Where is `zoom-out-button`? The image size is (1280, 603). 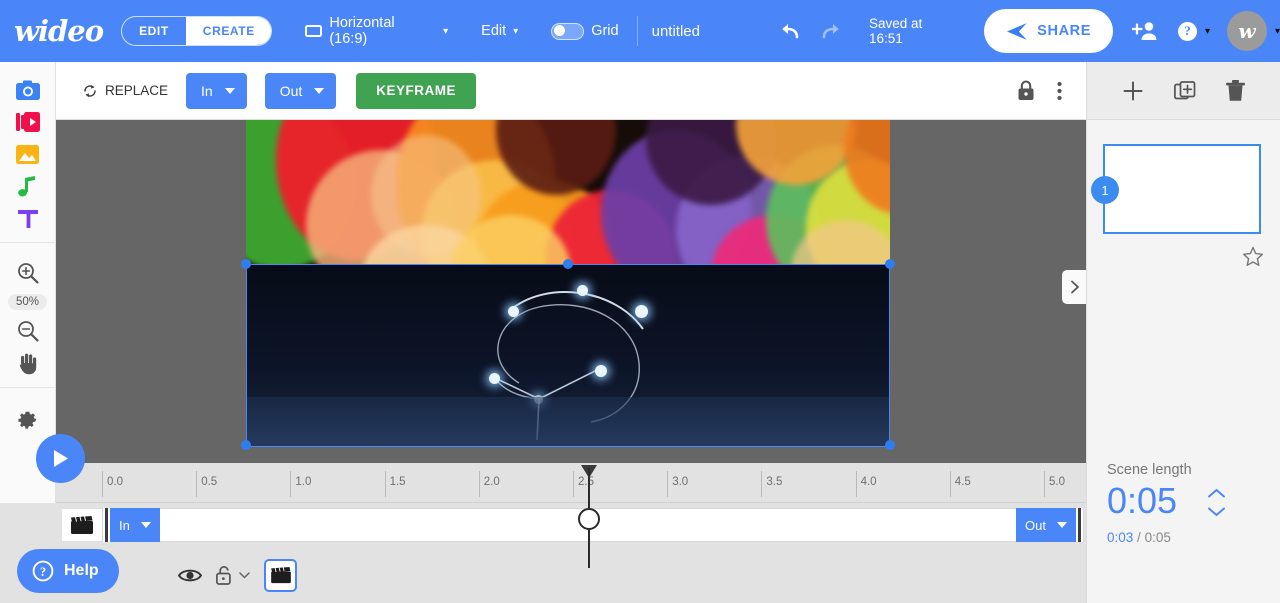 zoom-out-button is located at coordinates (28, 331).